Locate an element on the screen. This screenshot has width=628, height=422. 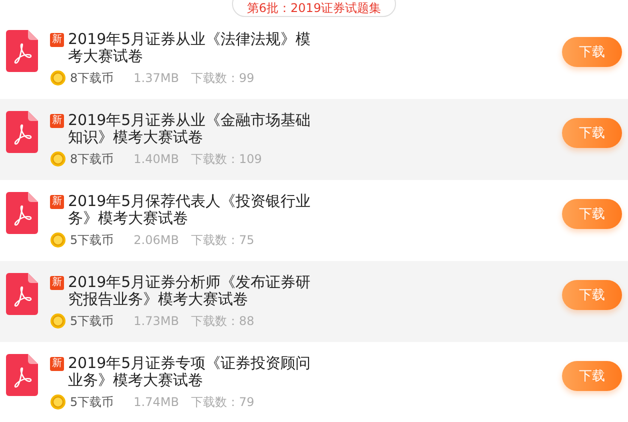
file-size: 2.06MB is located at coordinates (156, 240).